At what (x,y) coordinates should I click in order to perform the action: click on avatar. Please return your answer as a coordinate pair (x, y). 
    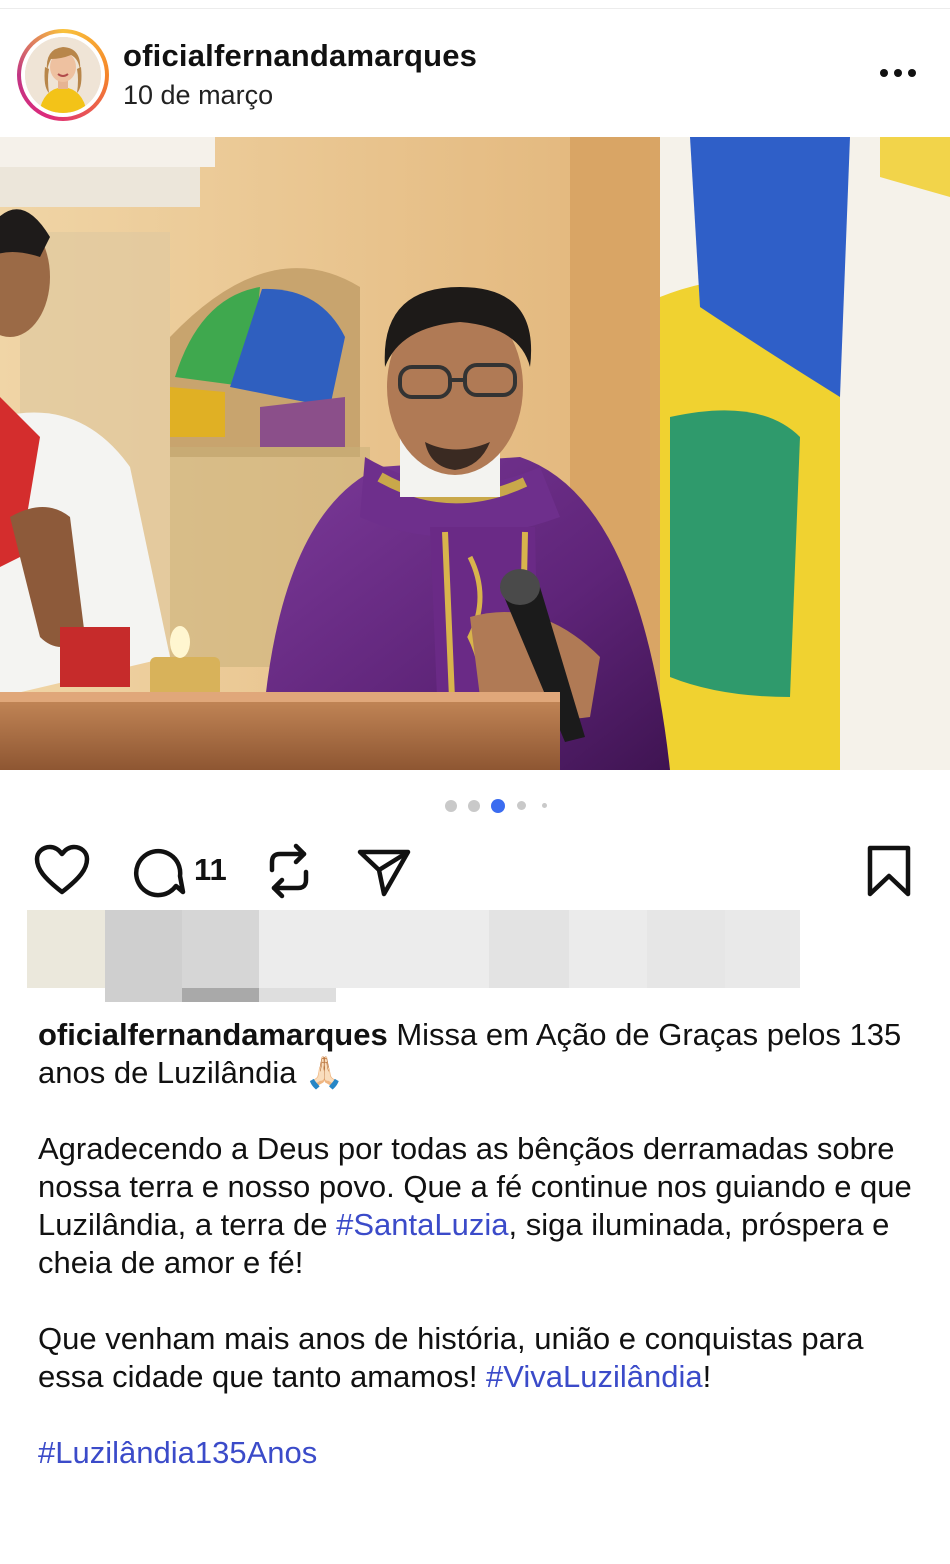
    Looking at the image, I should click on (63, 75).